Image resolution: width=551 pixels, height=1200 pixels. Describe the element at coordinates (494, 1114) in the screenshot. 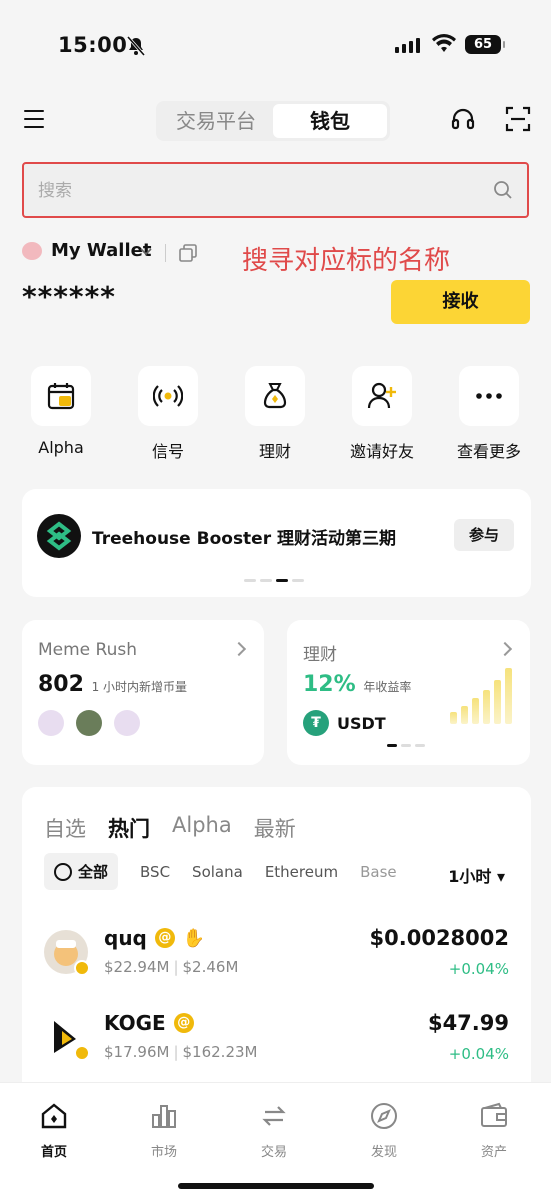

I see `wallet-icon` at that location.